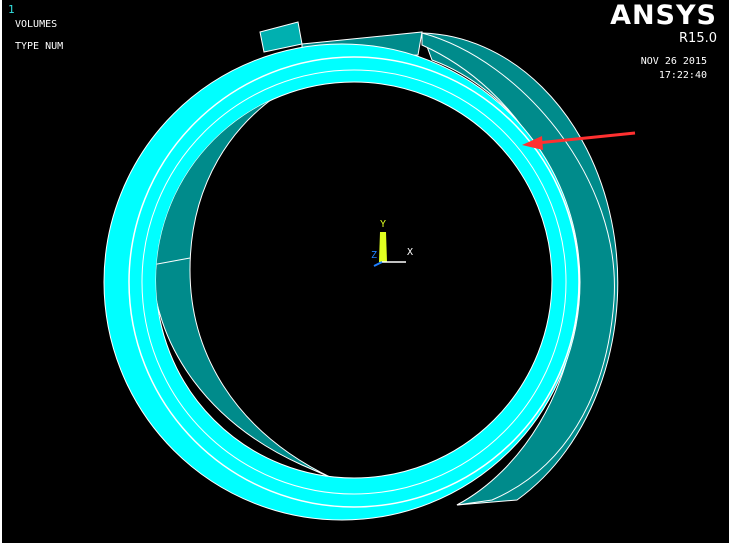 This screenshot has height=545, width=731. What do you see at coordinates (281, 37) in the screenshot?
I see `ring-top-segment-left` at bounding box center [281, 37].